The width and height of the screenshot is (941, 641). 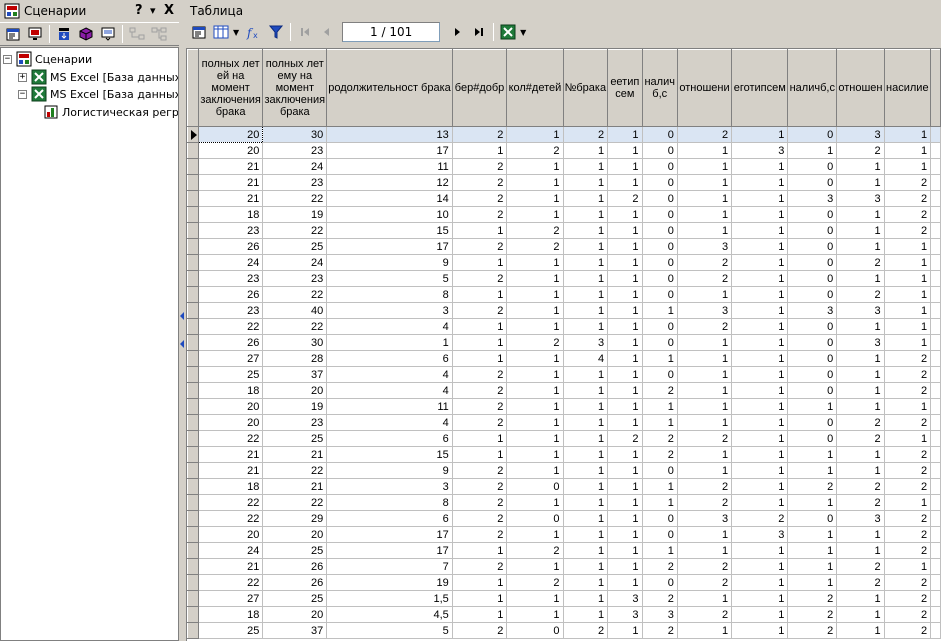 I want to click on export-dropdown-icon: ▼, so click(x=523, y=32).